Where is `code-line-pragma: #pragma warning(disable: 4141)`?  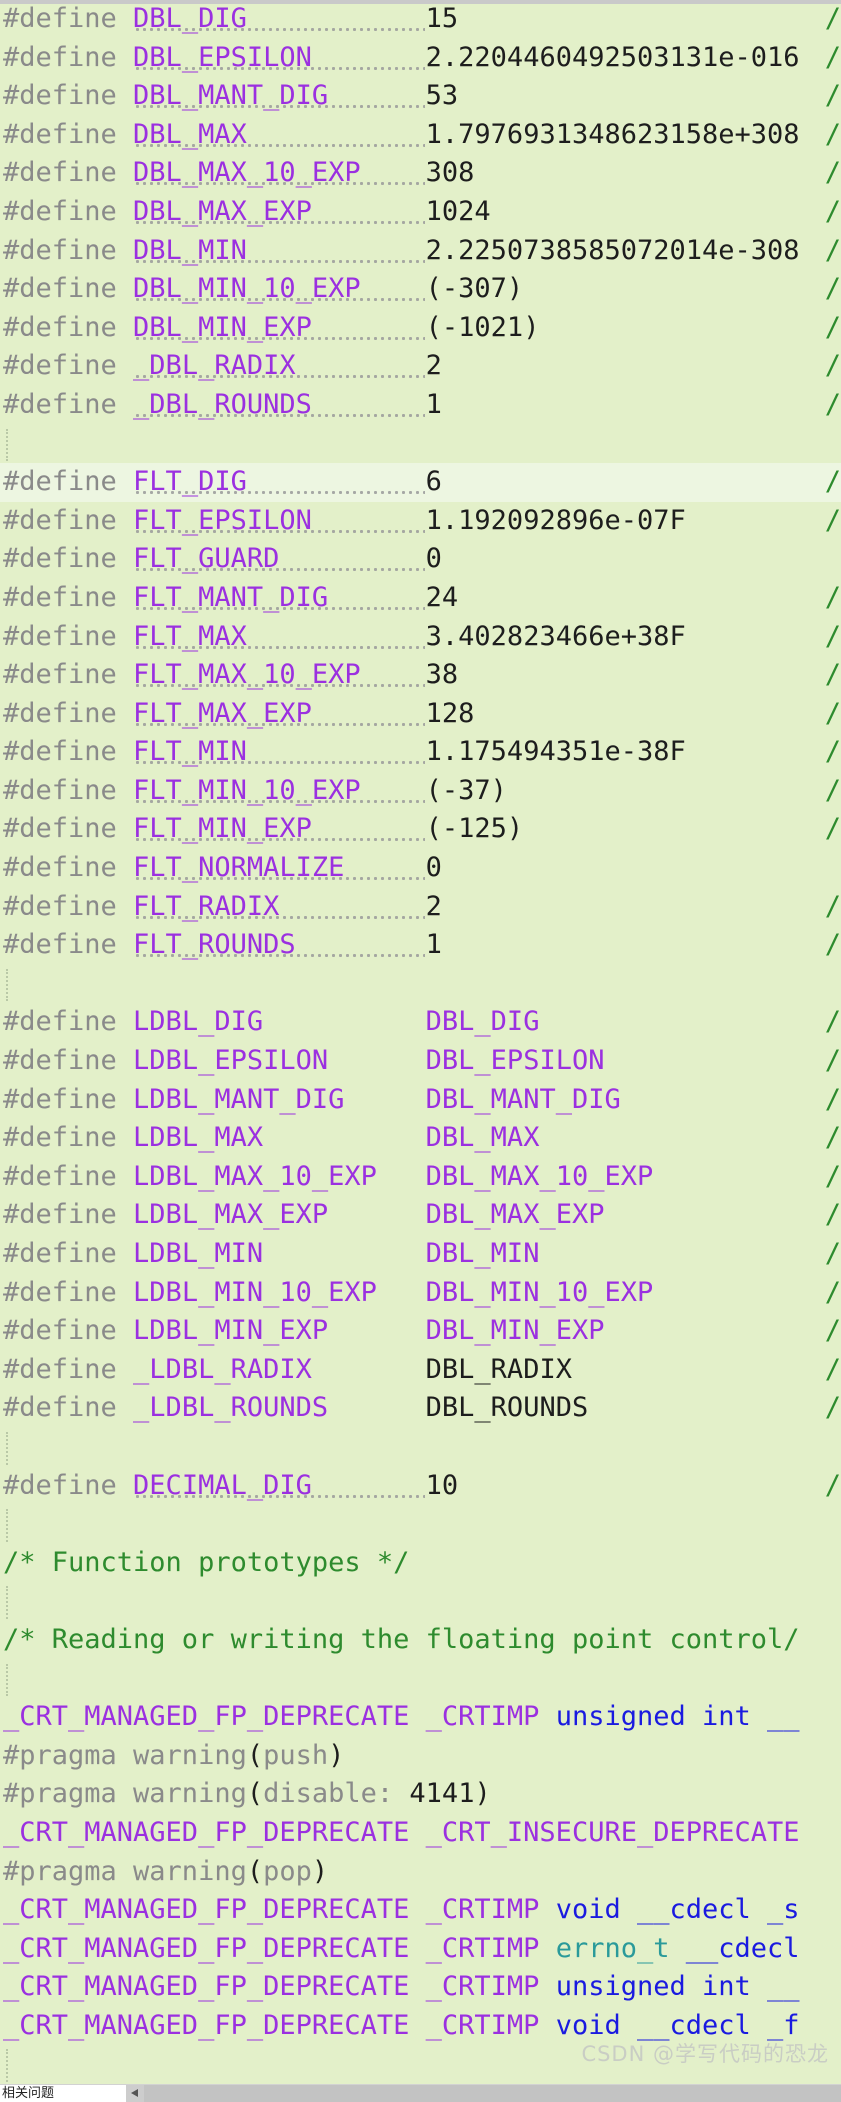 code-line-pragma: #pragma warning(disable: 4141) is located at coordinates (420, 1794).